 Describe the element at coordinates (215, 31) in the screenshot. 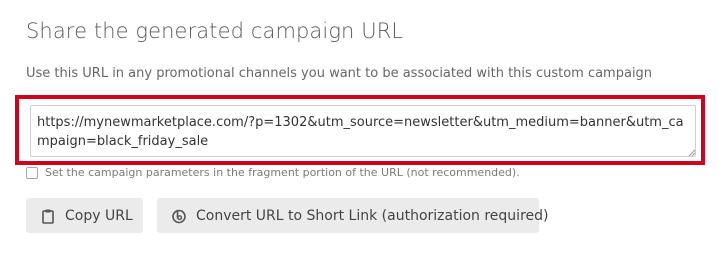

I see `section-title: Share the generated campaign URL` at that location.